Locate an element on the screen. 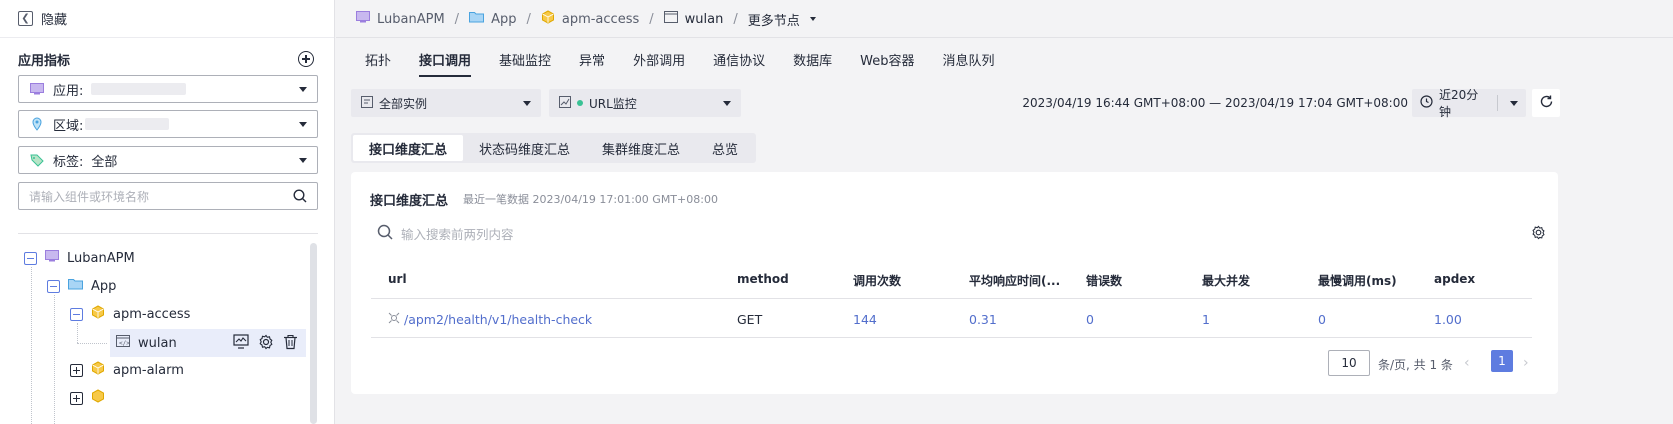 The width and height of the screenshot is (1673, 424). column-header-apdex: apdex is located at coordinates (1454, 279).